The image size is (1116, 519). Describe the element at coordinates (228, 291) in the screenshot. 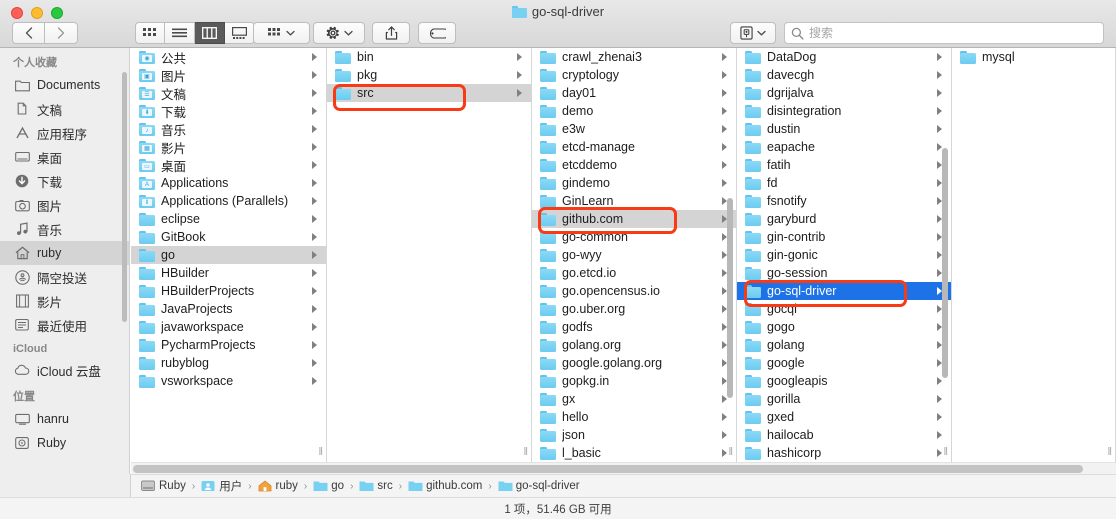

I see `file-row: HBuilderProjects` at that location.